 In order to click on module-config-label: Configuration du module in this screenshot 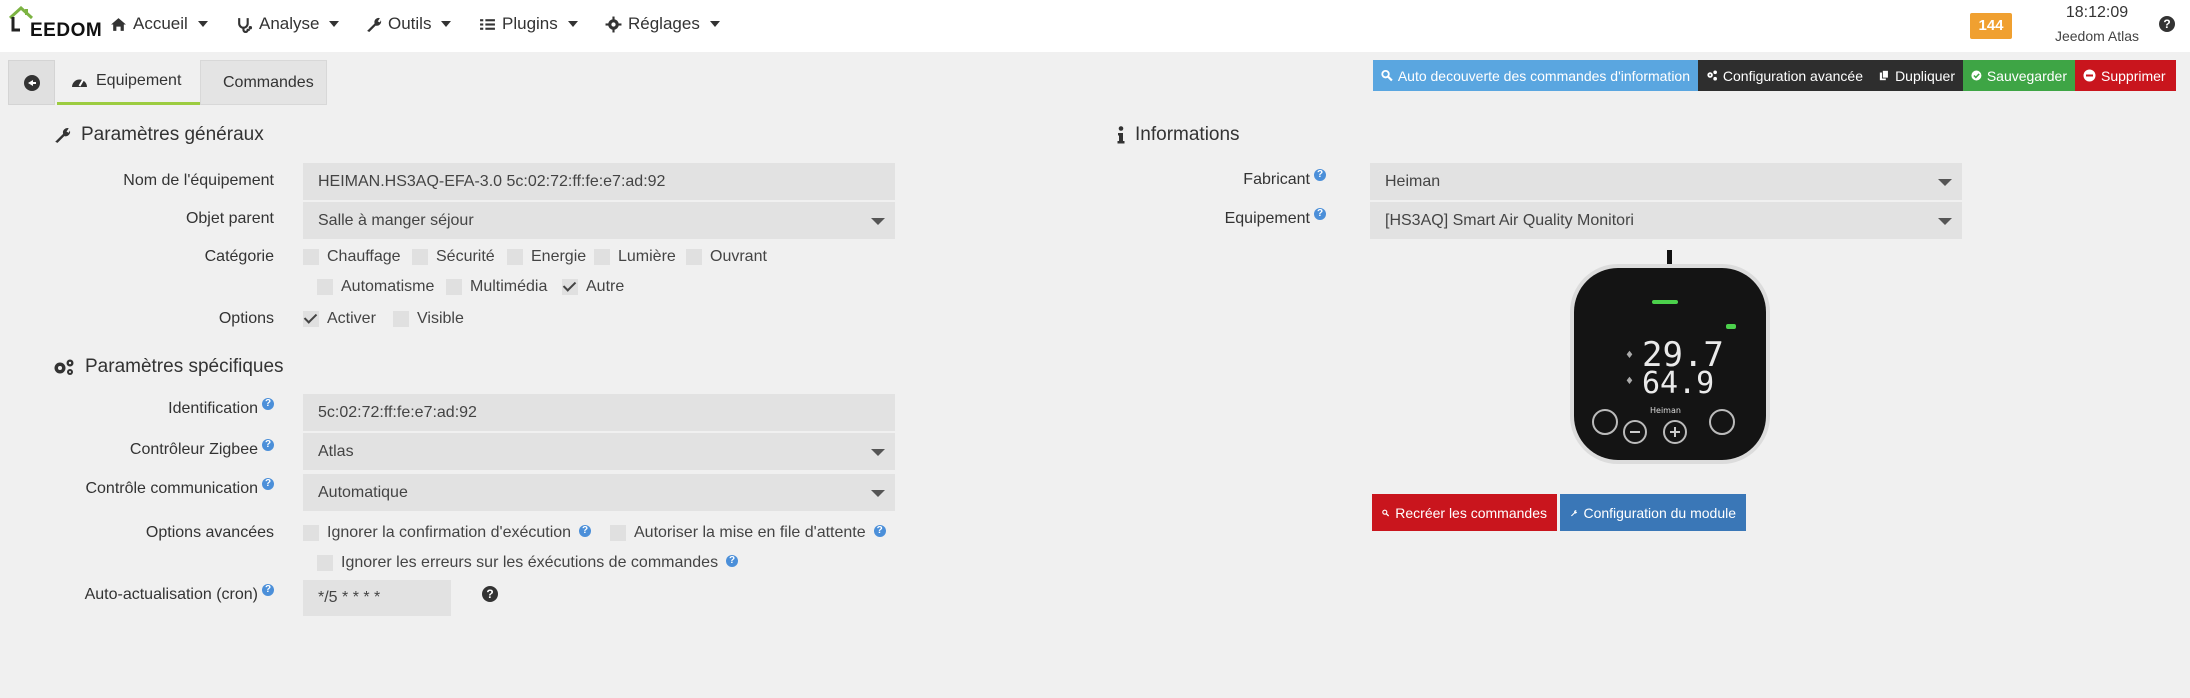, I will do `click(1659, 512)`.